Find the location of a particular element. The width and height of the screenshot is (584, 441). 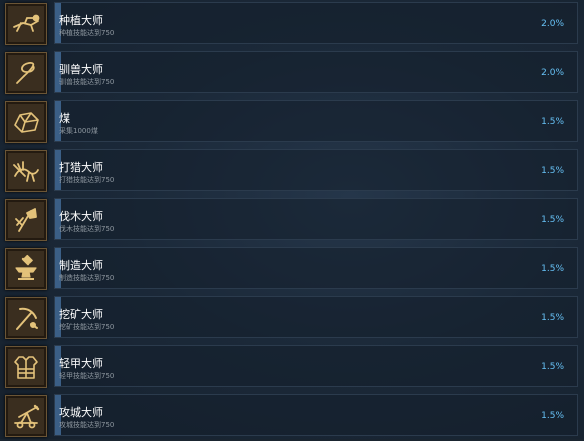

plough-icon is located at coordinates (26, 24).